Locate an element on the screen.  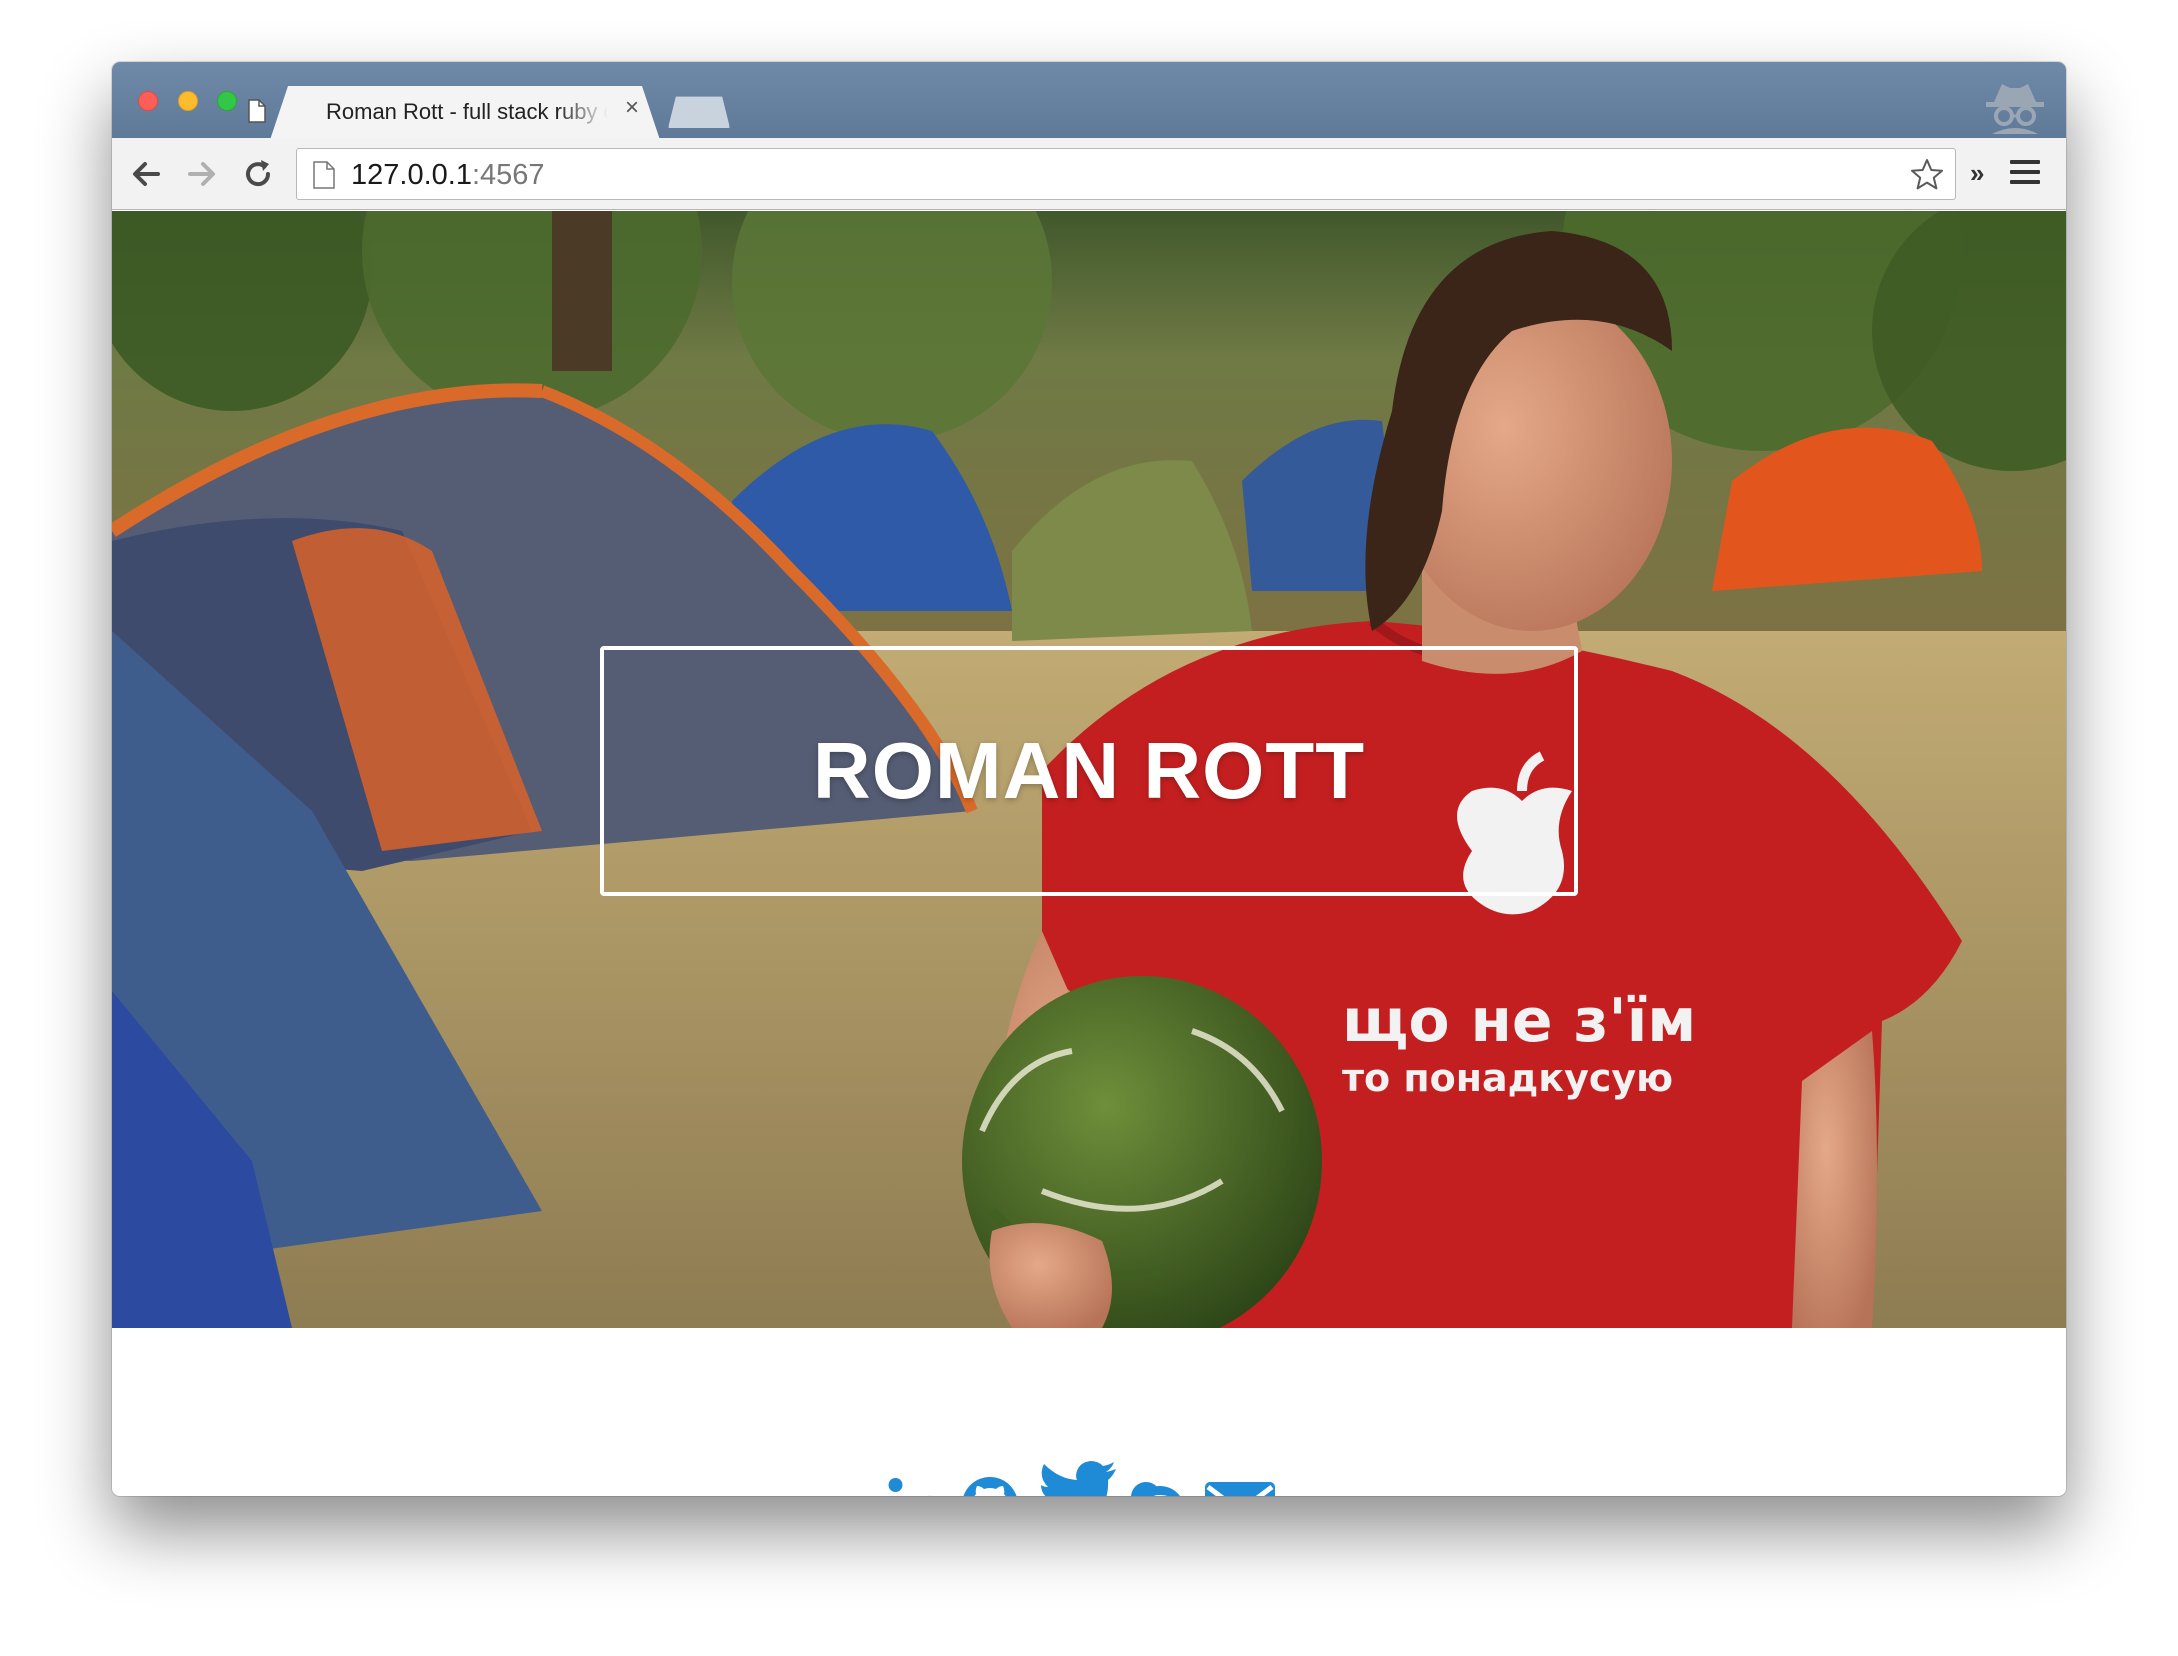
reload-icon is located at coordinates (258, 174).